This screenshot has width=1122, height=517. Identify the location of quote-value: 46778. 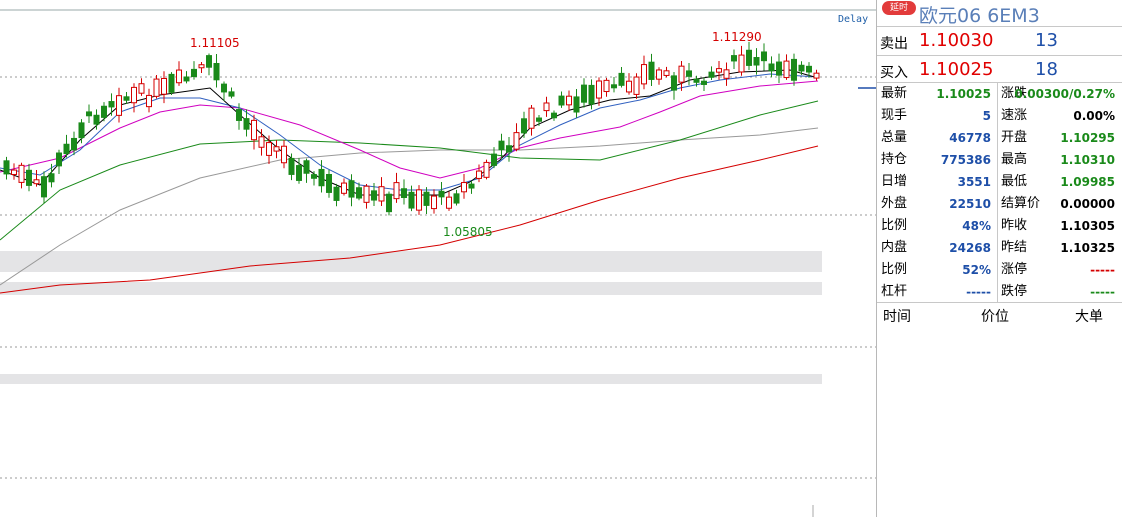
(970, 138).